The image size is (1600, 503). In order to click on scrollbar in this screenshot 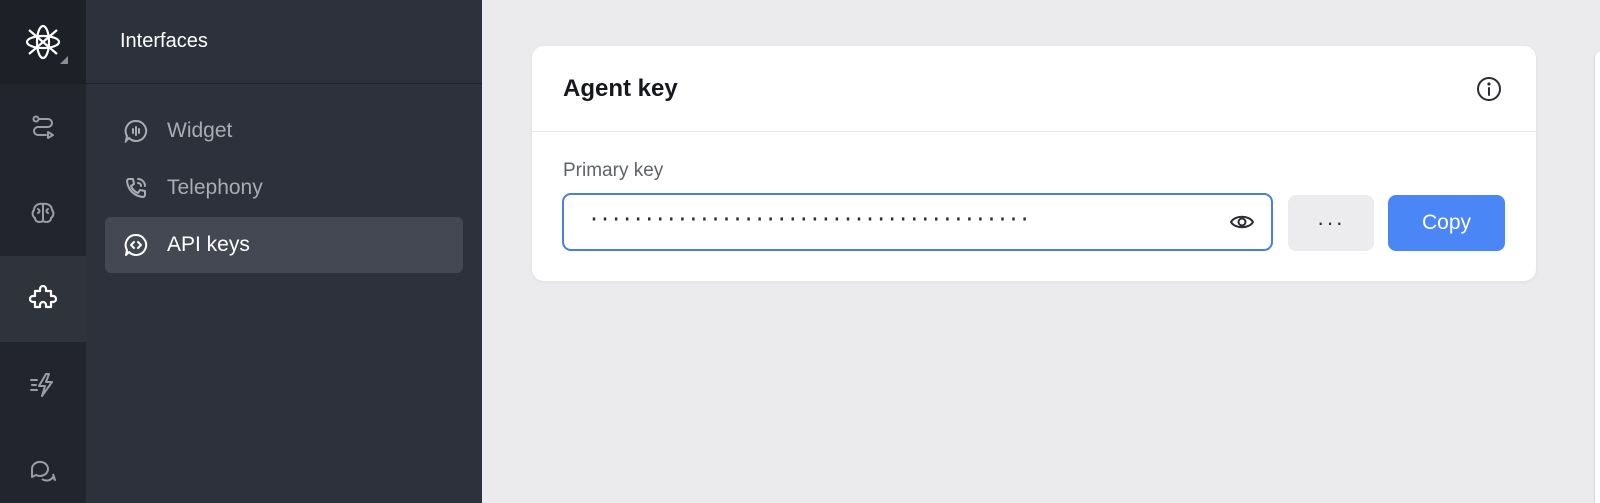, I will do `click(1597, 277)`.